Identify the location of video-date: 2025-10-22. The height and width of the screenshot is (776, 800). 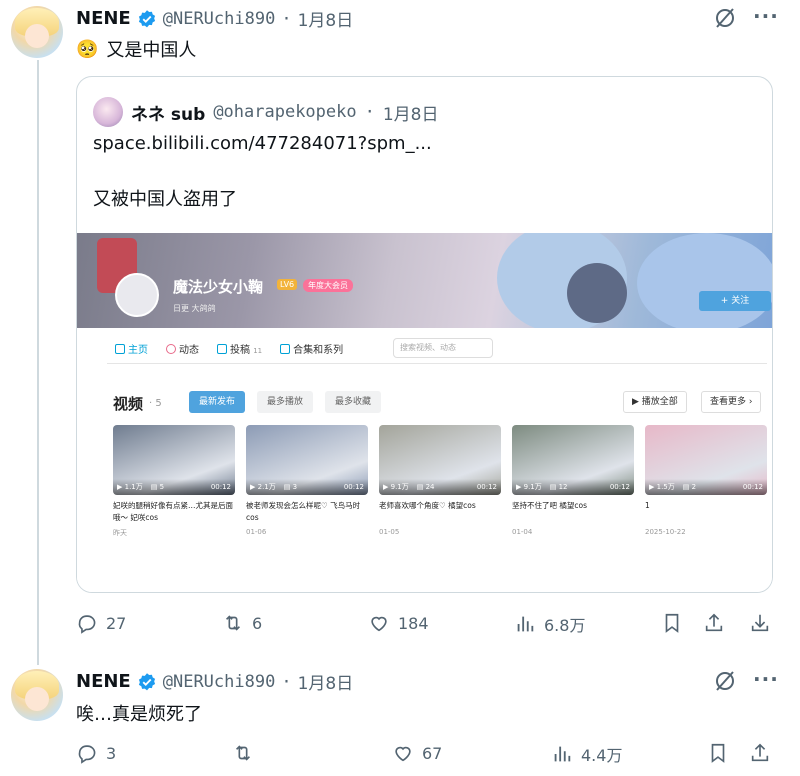
(665, 532).